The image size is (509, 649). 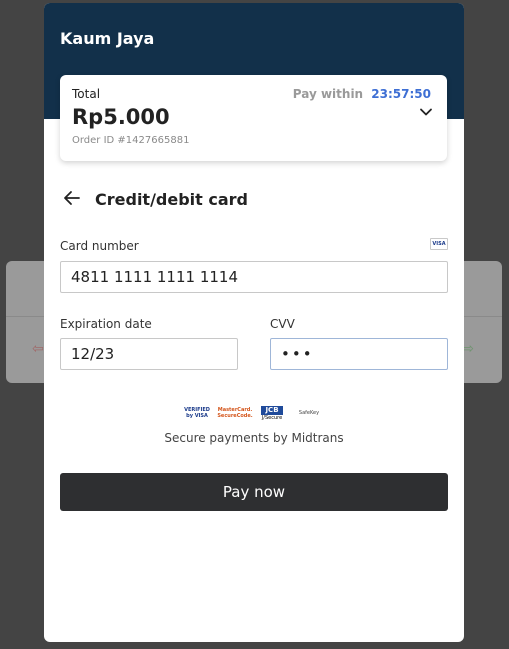 What do you see at coordinates (149, 354) in the screenshot?
I see `expiration-date-input: 12/23` at bounding box center [149, 354].